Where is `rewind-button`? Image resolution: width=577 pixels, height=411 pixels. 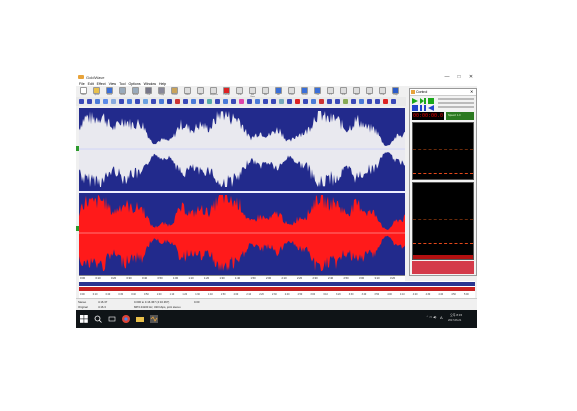
rewind-button is located at coordinates (431, 108).